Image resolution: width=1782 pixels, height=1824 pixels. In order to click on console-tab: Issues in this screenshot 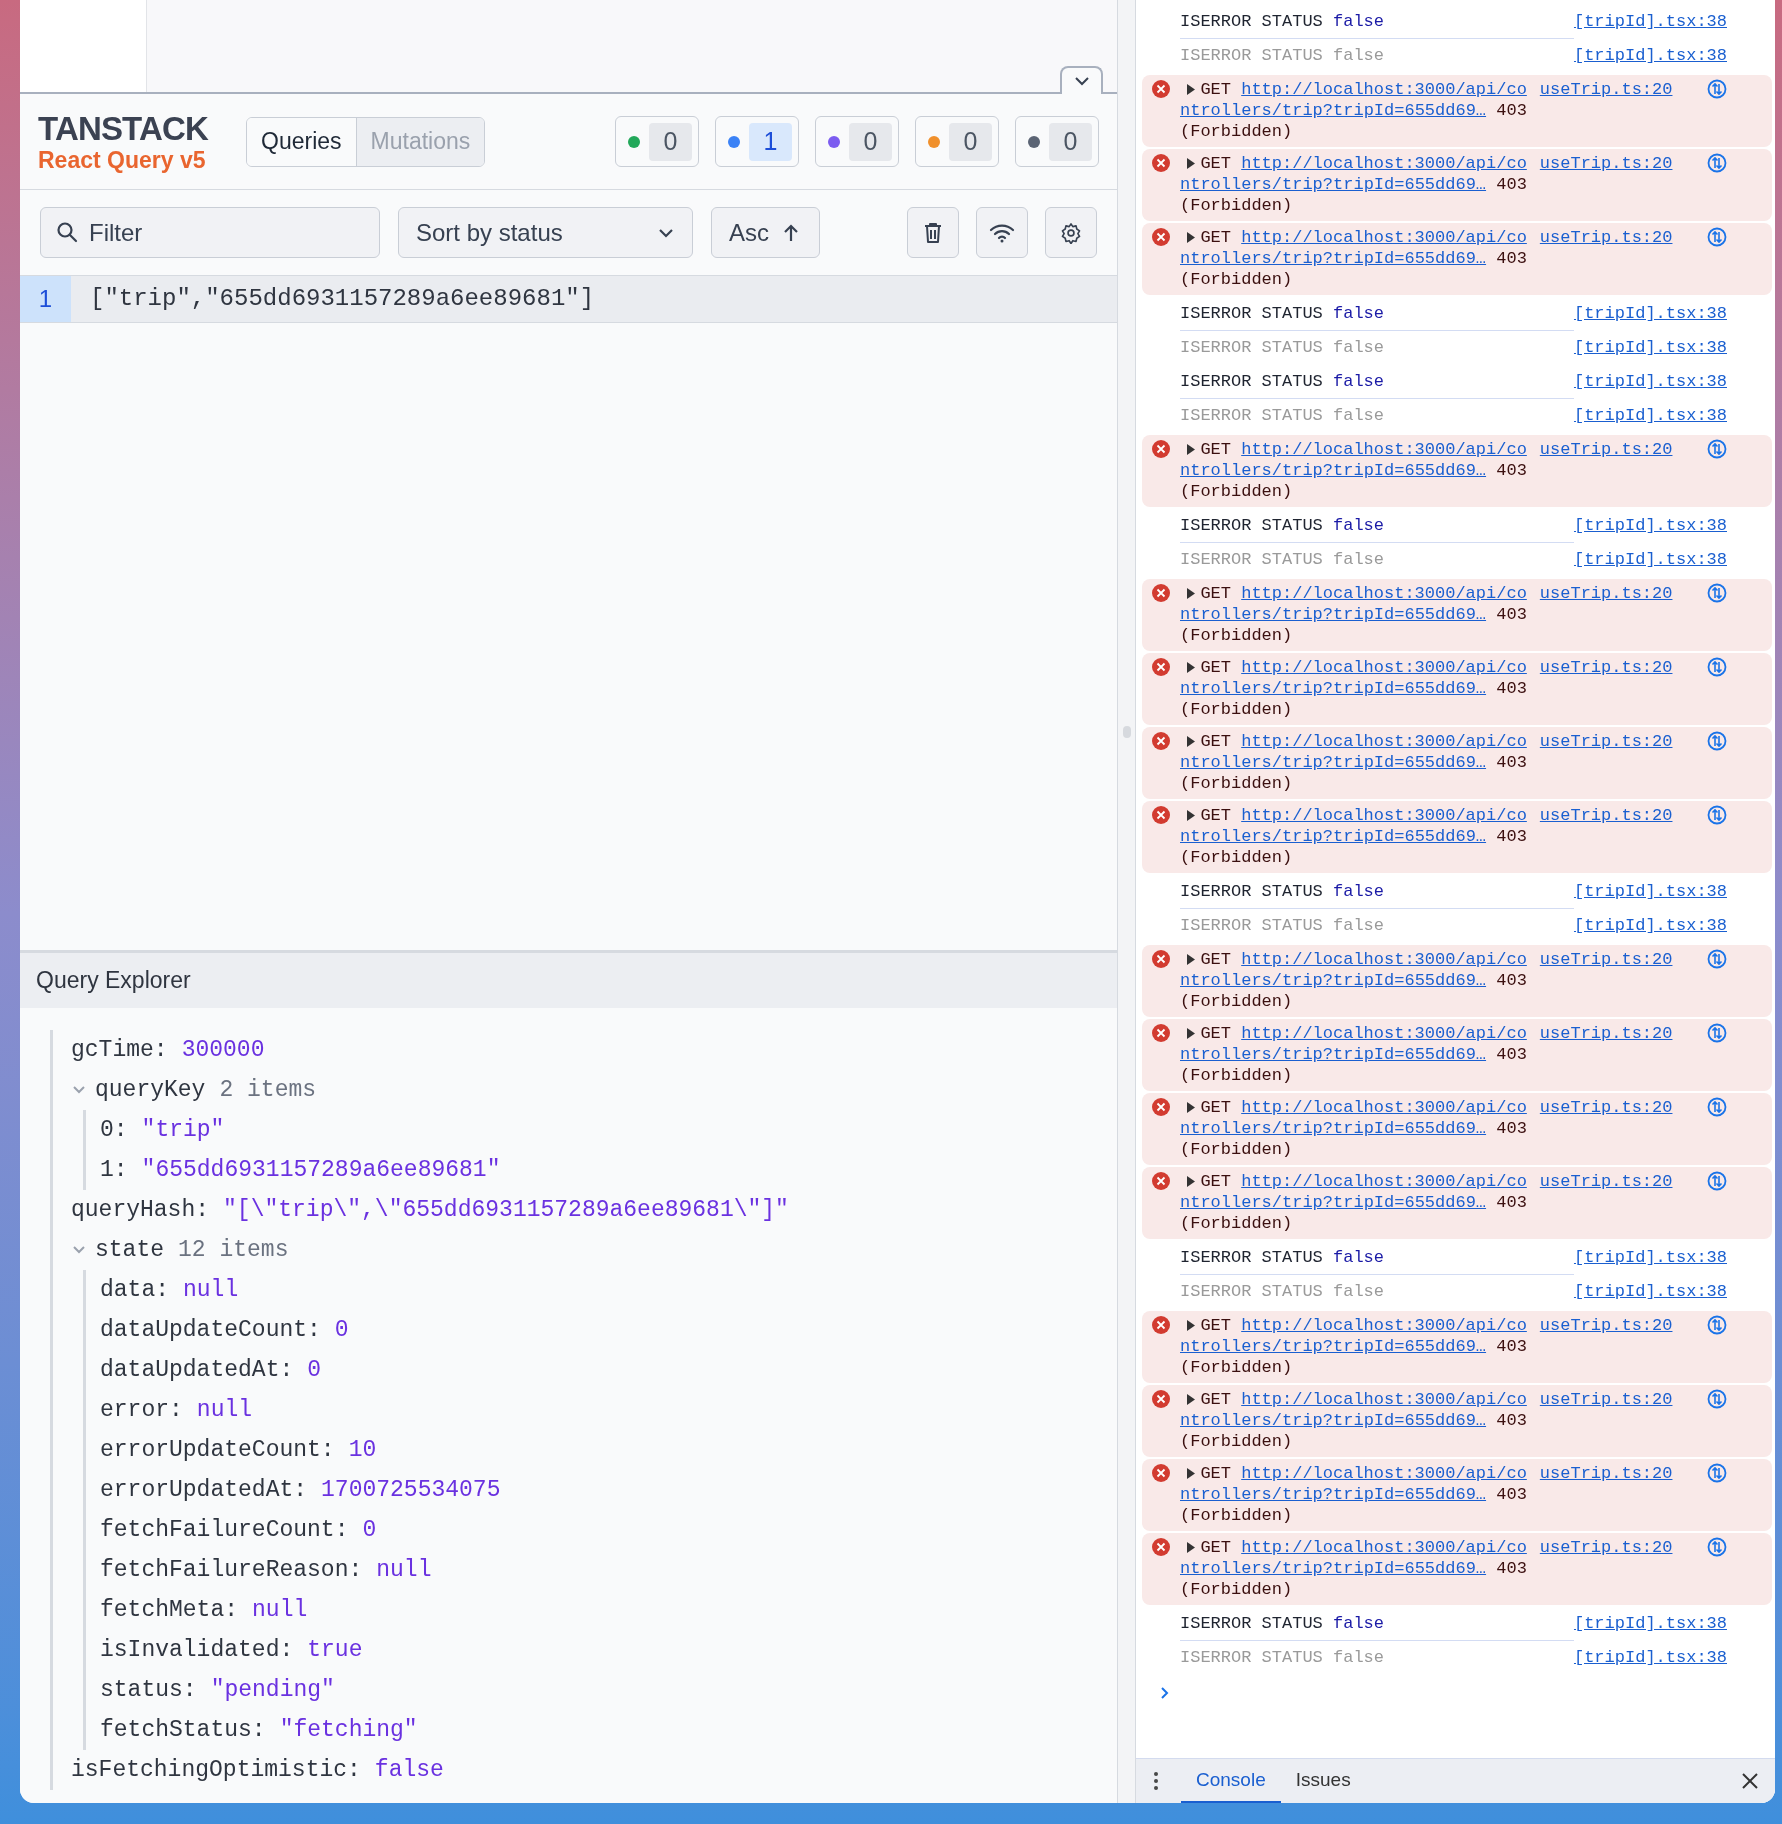, I will do `click(1323, 1781)`.